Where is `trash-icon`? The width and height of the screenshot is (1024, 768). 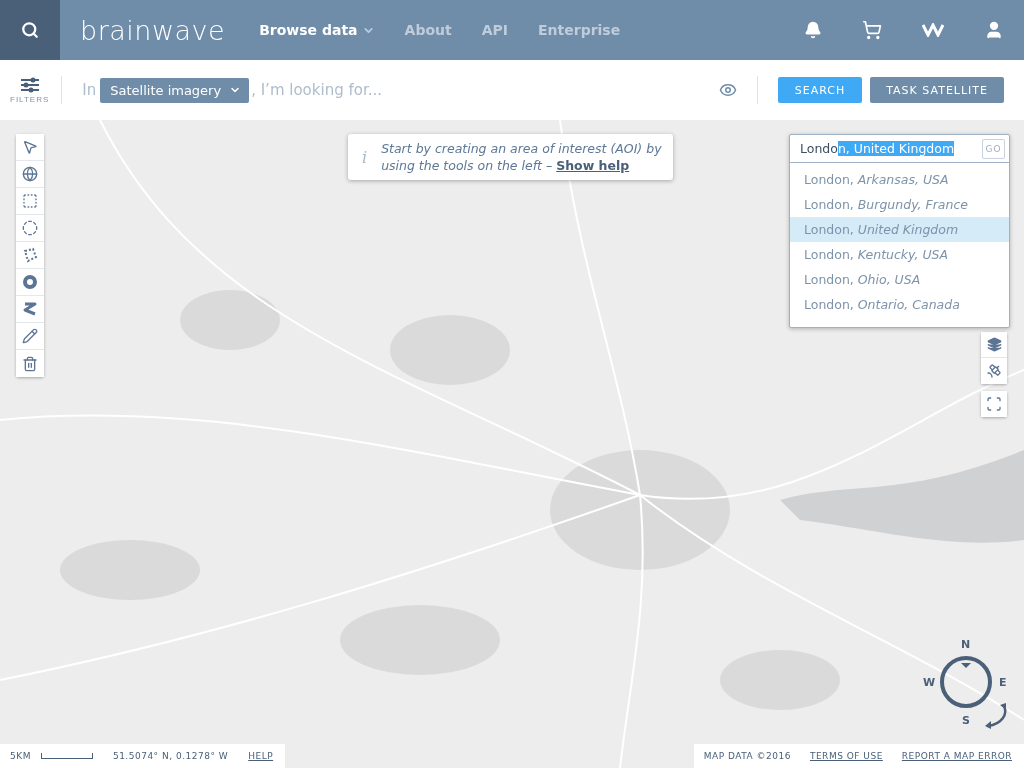 trash-icon is located at coordinates (30, 363).